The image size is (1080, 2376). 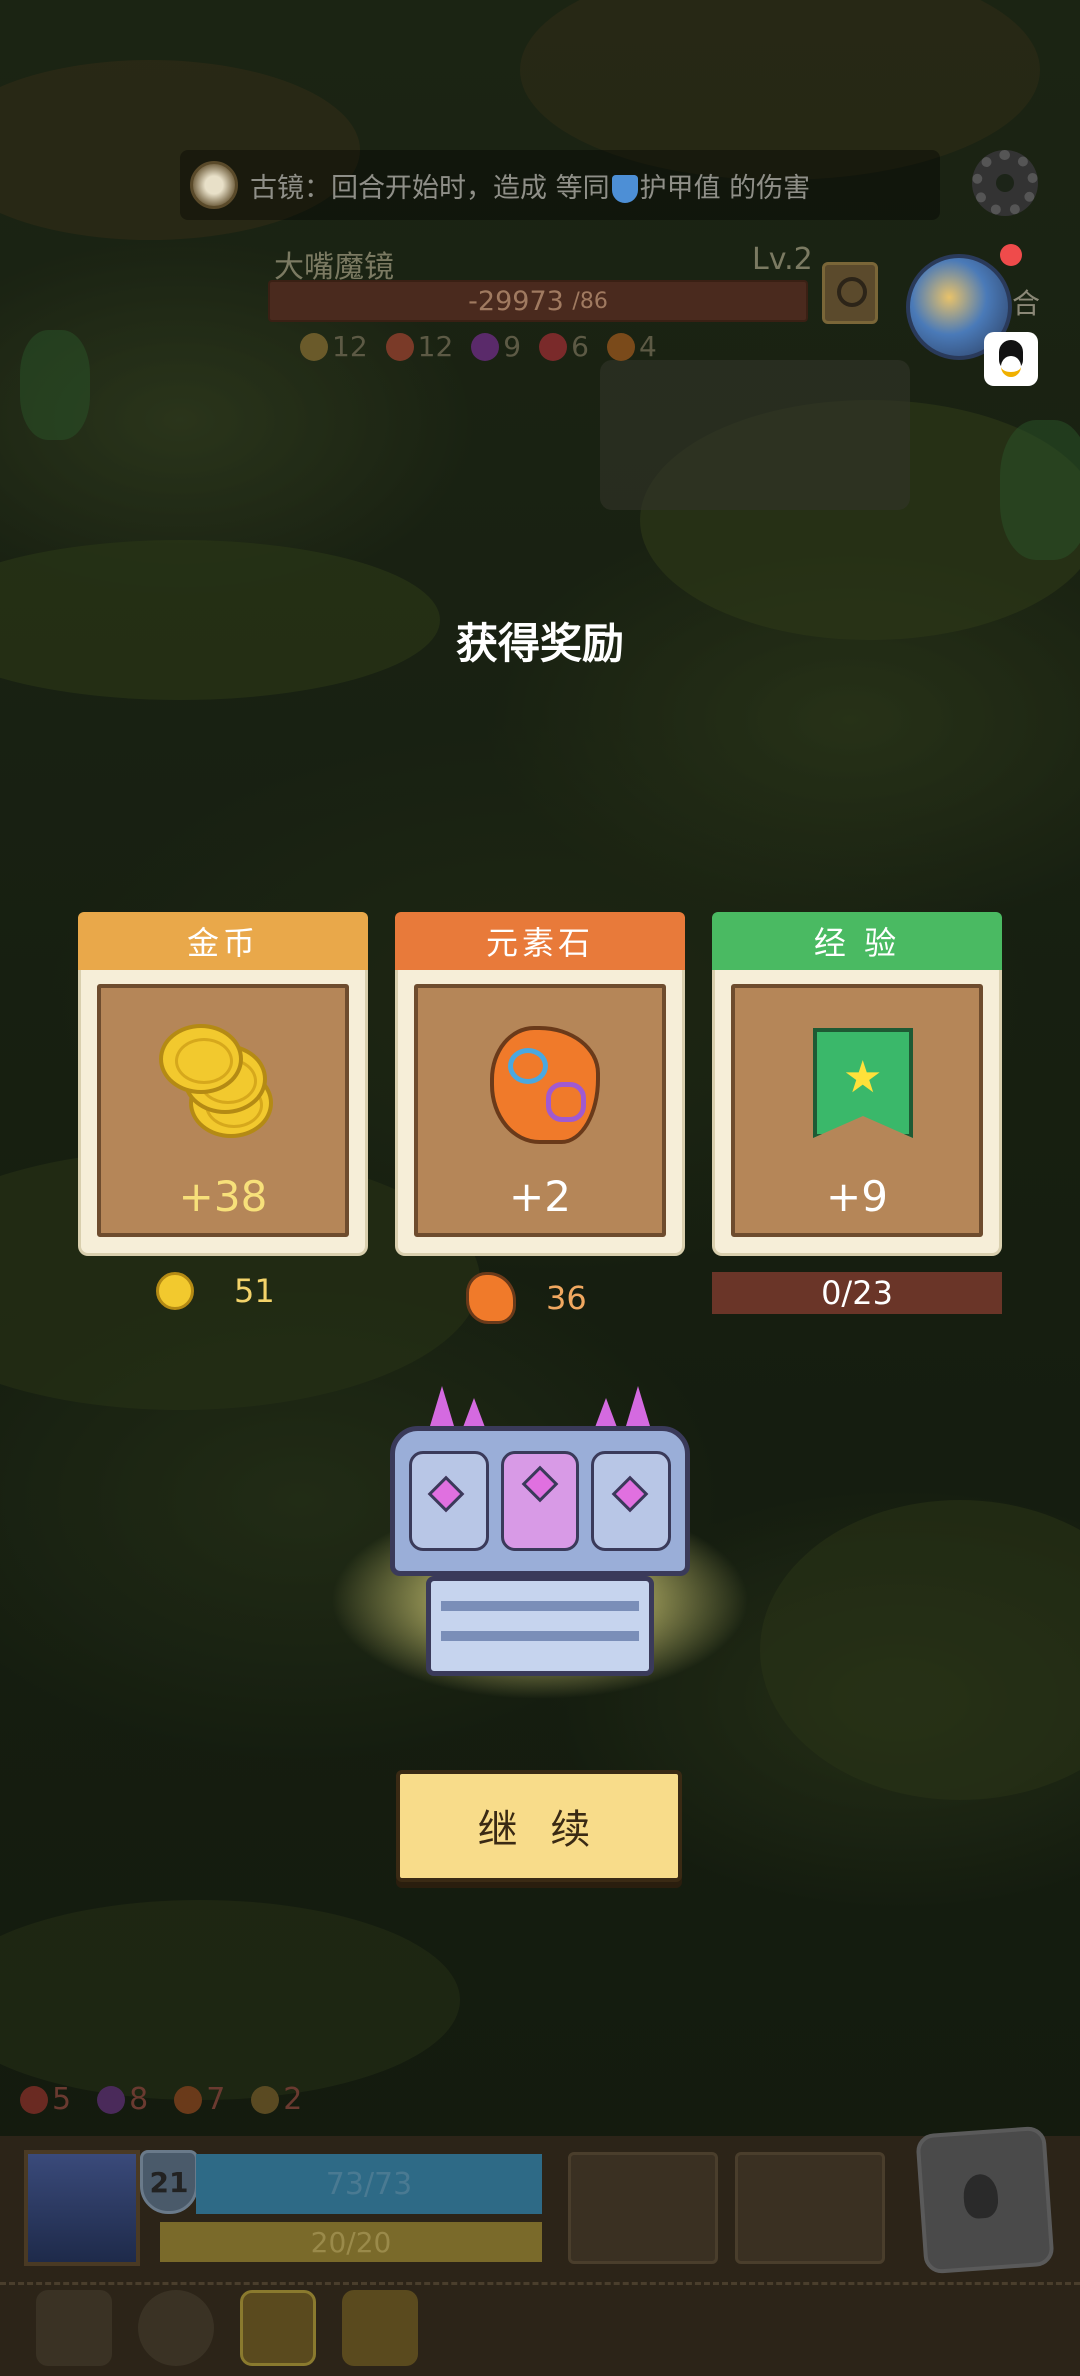 I want to click on relic-hint-bar: 古镜：回合开始时，造成 等同 护甲值 的伤害, so click(x=560, y=185).